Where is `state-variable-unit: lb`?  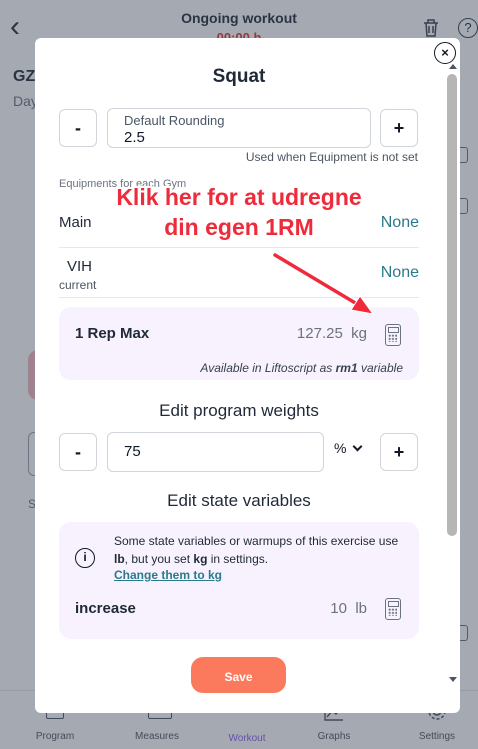 state-variable-unit: lb is located at coordinates (361, 608).